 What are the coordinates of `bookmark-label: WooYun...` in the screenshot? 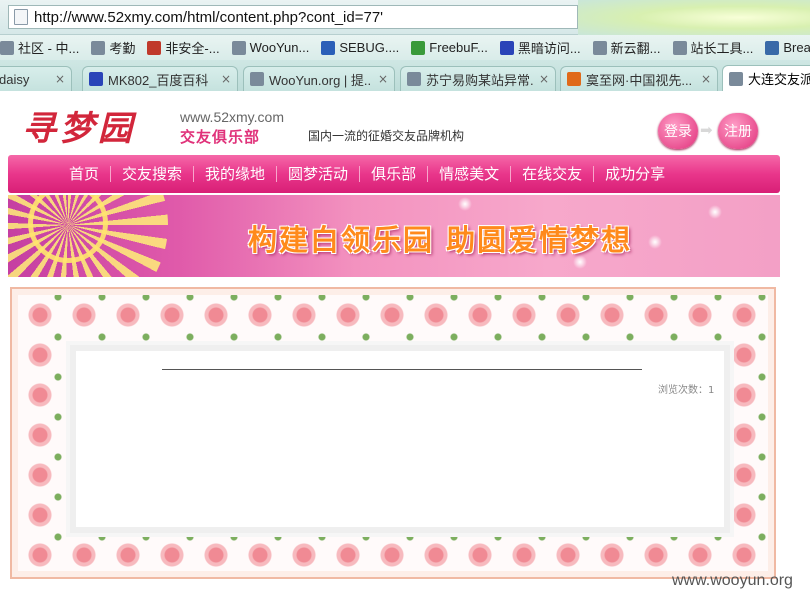 It's located at (279, 47).